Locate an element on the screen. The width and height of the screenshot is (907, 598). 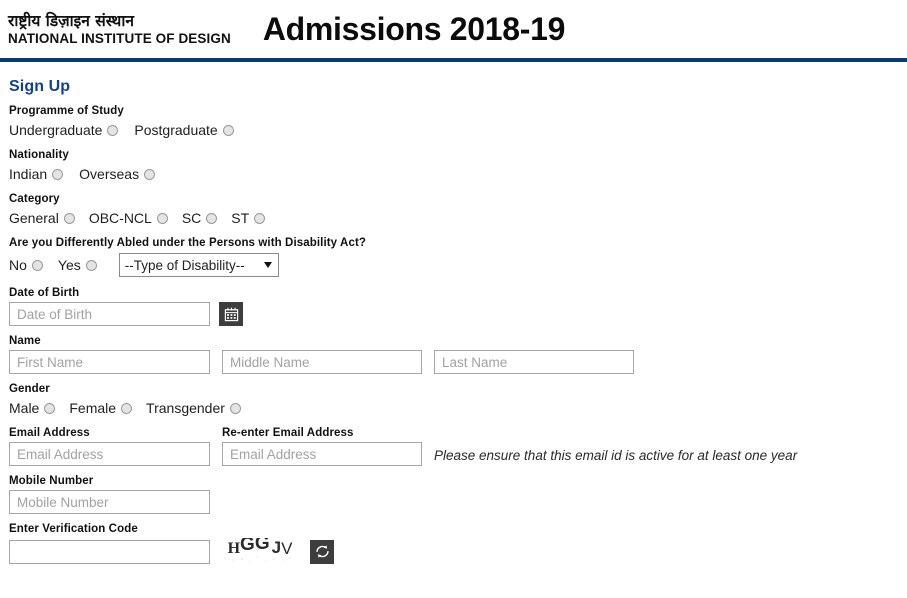
radio-dot-postgraduate is located at coordinates (228, 130).